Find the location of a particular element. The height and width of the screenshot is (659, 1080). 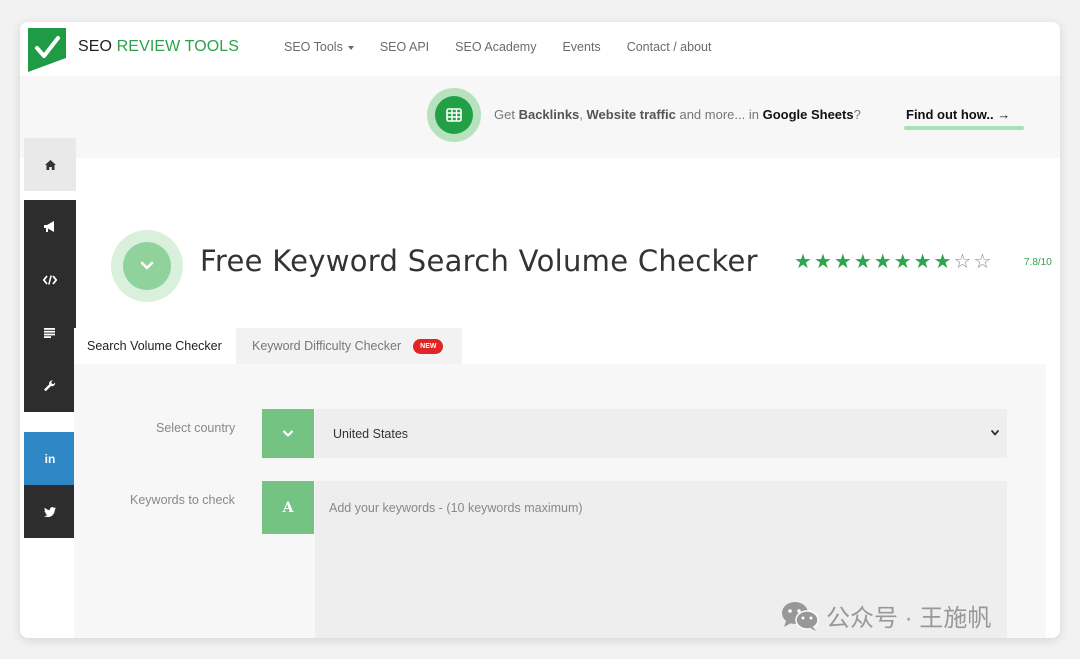

promo-text-traffic: Website traffic is located at coordinates (631, 114).